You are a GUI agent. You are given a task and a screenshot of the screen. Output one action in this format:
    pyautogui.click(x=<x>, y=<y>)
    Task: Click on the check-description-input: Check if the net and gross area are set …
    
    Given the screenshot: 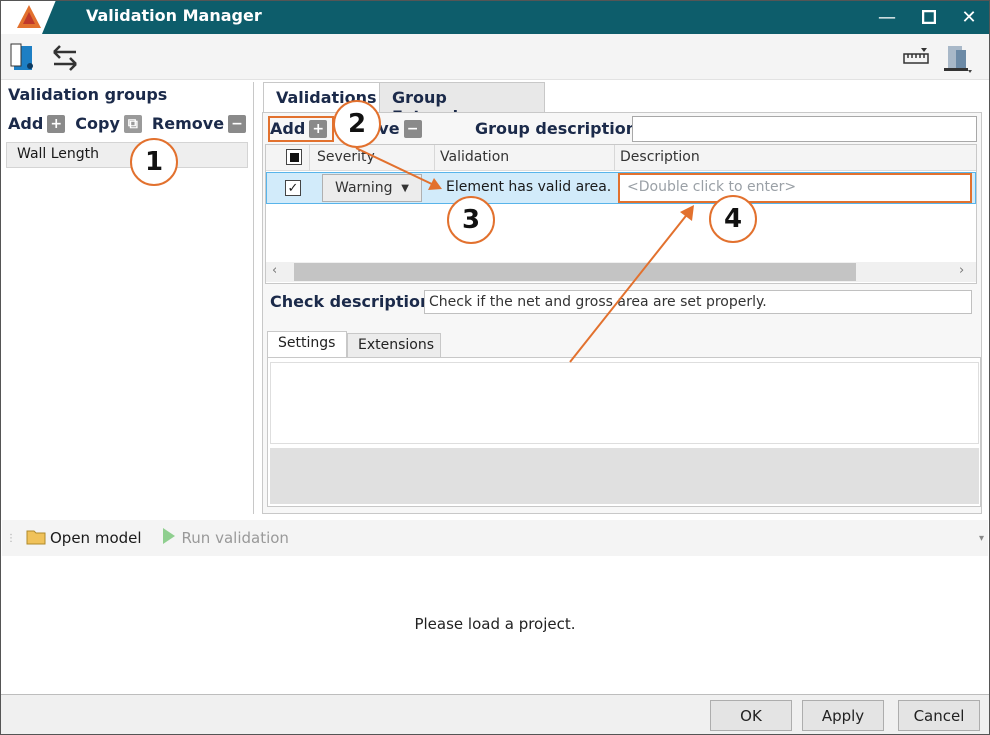 What is the action you would take?
    pyautogui.click(x=698, y=302)
    